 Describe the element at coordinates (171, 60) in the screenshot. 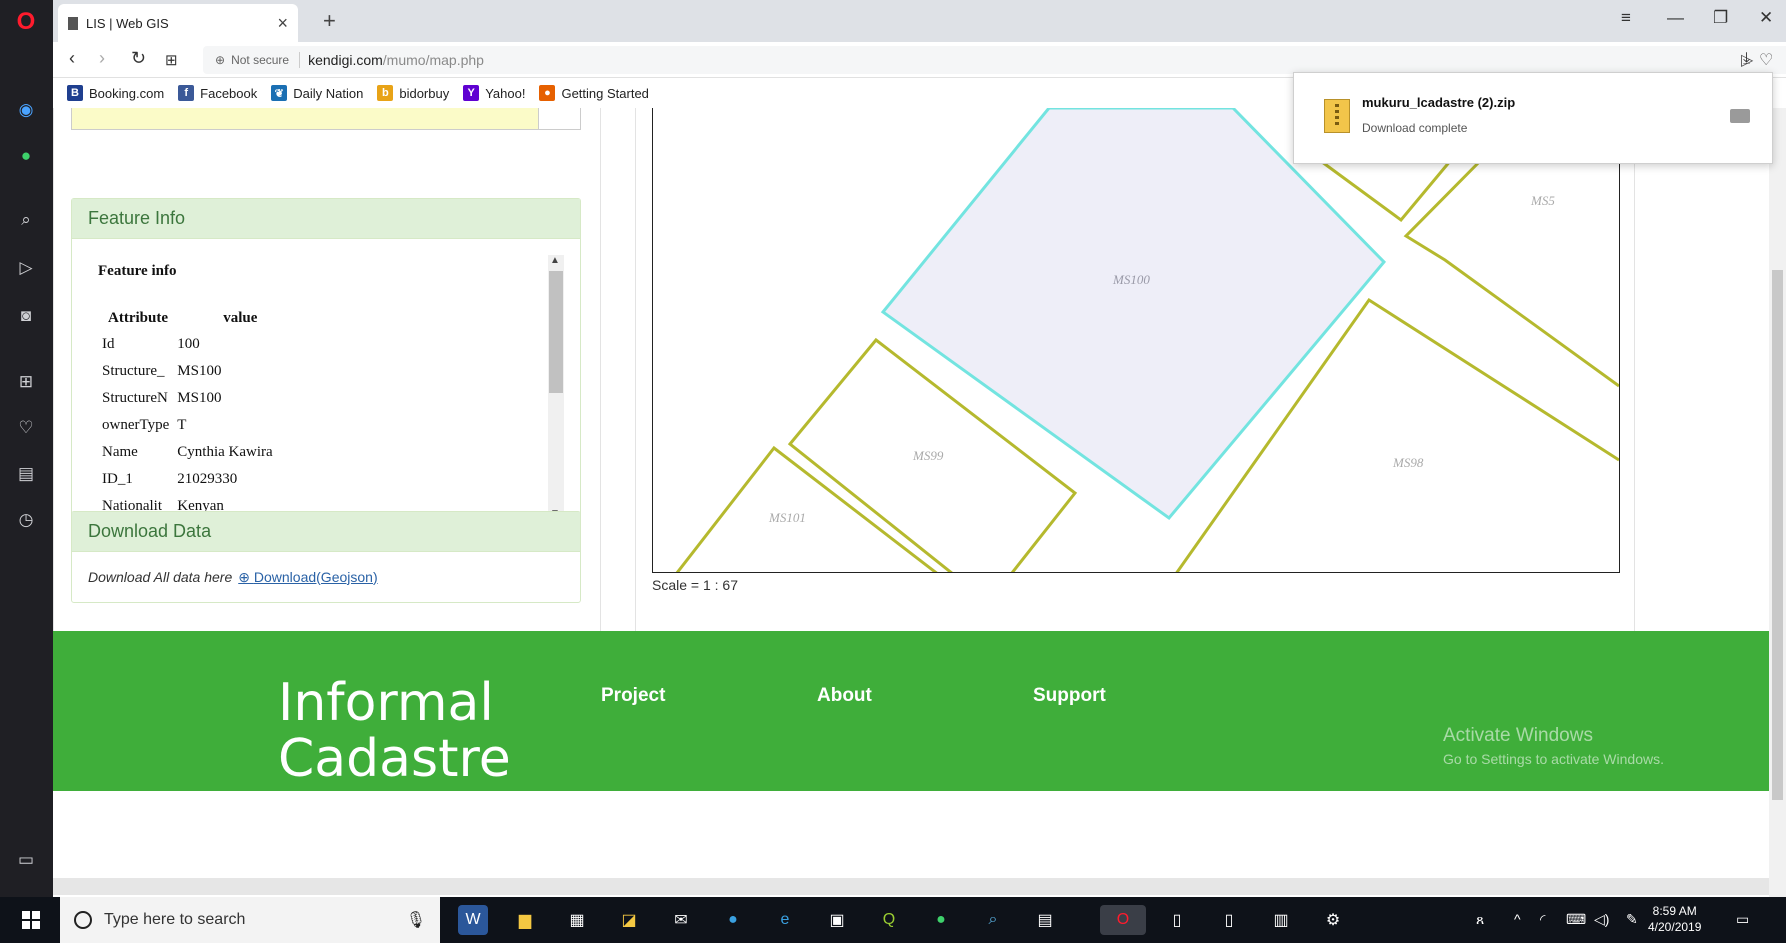

I see `speed-dial-button: ⊞` at that location.